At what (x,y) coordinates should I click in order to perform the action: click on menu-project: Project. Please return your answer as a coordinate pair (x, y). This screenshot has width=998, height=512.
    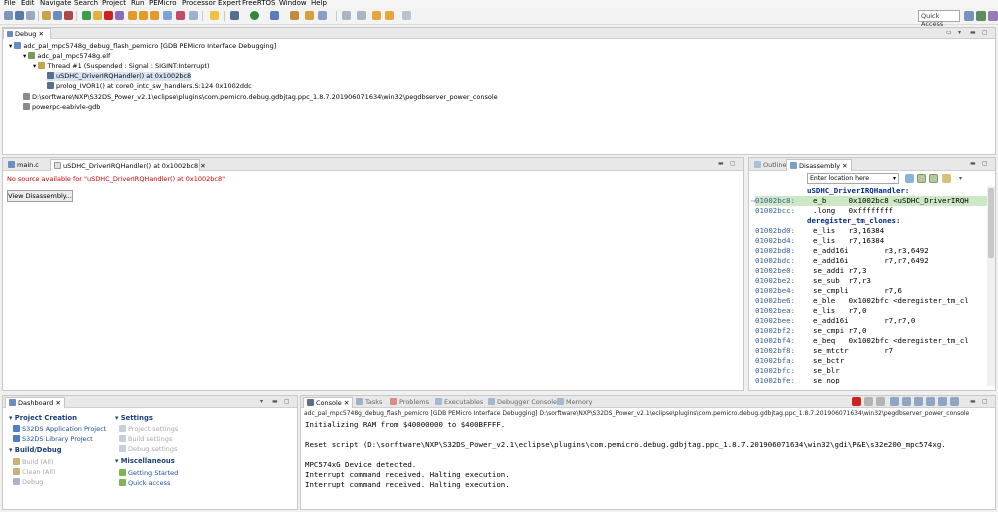
    Looking at the image, I should click on (114, 3).